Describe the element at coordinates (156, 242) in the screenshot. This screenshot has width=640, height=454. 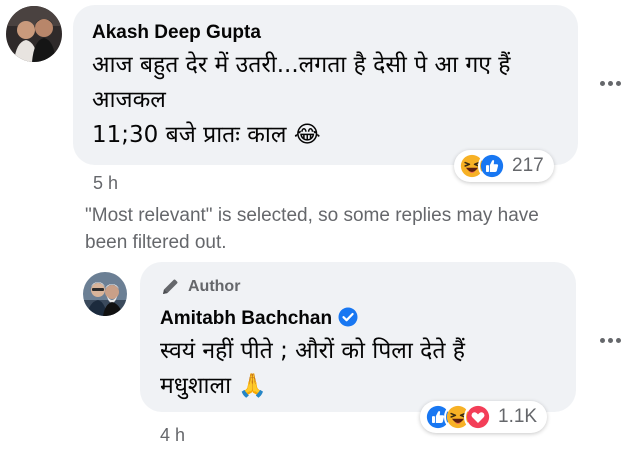
I see `filter-note-line-2: been filtered out.` at that location.